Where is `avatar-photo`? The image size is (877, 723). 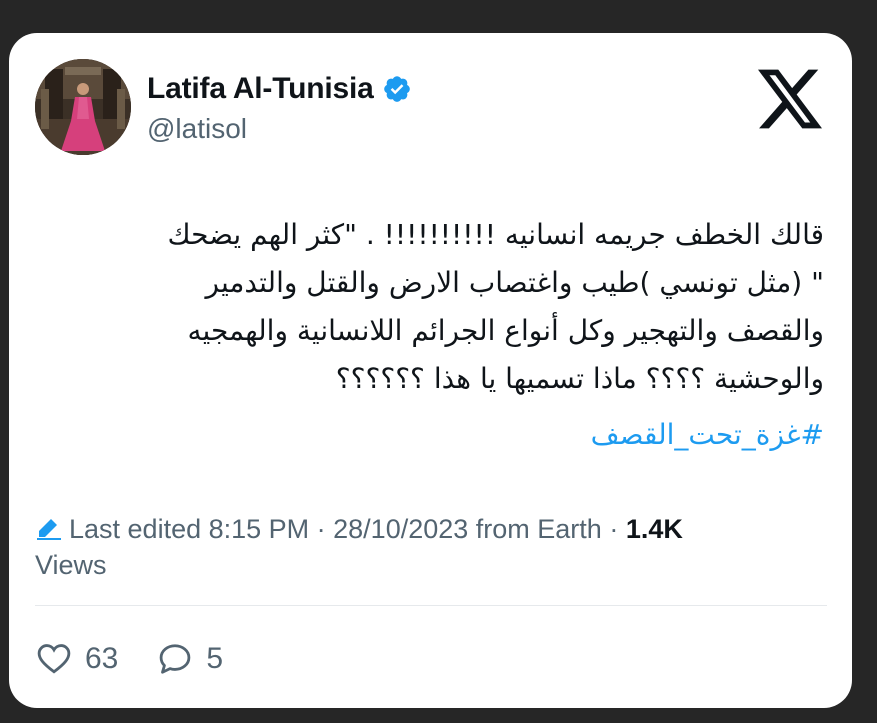
avatar-photo is located at coordinates (83, 107).